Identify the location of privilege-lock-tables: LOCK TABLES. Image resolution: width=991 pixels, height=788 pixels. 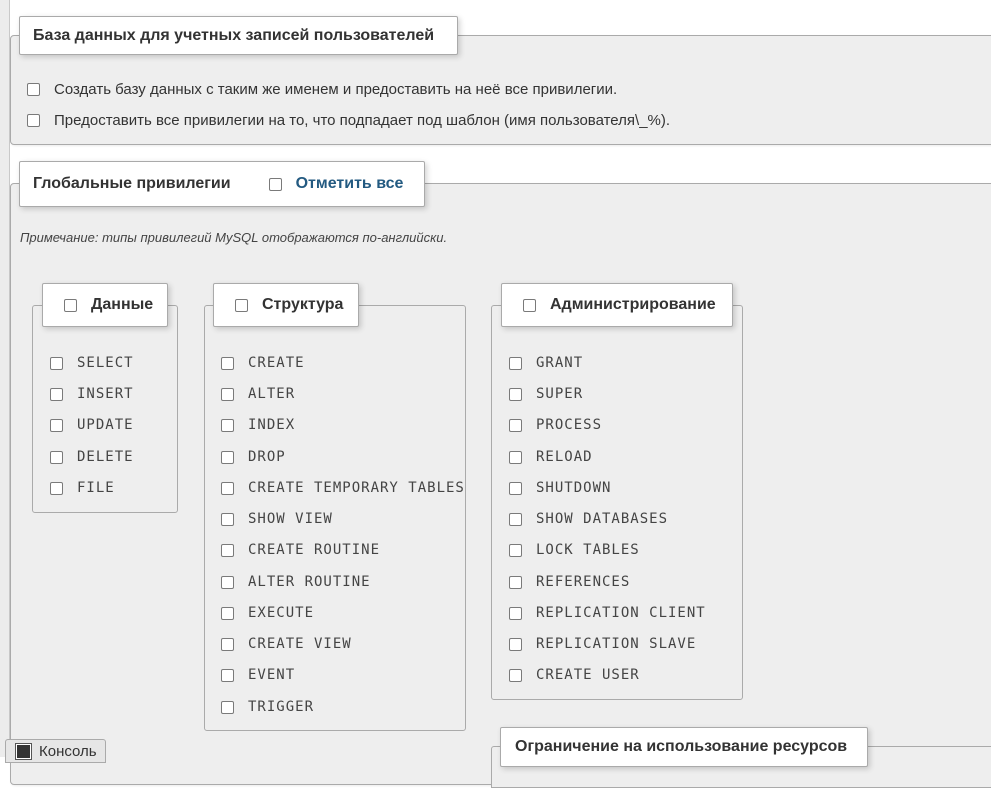
(574, 550).